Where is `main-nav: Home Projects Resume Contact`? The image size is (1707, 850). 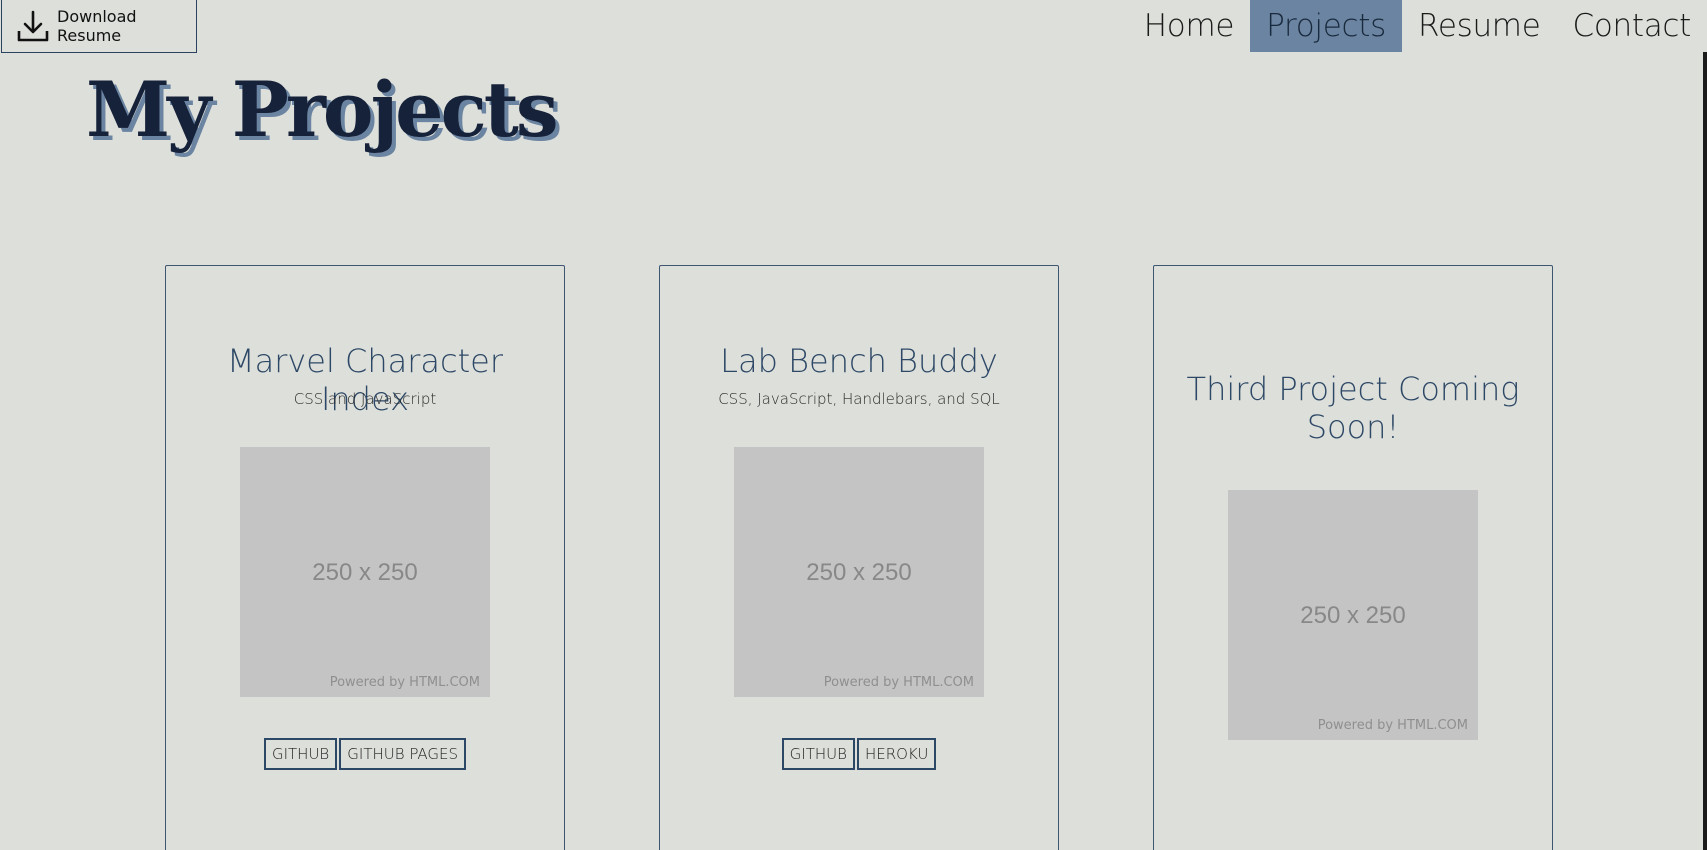 main-nav: Home Projects Resume Contact is located at coordinates (1417, 26).